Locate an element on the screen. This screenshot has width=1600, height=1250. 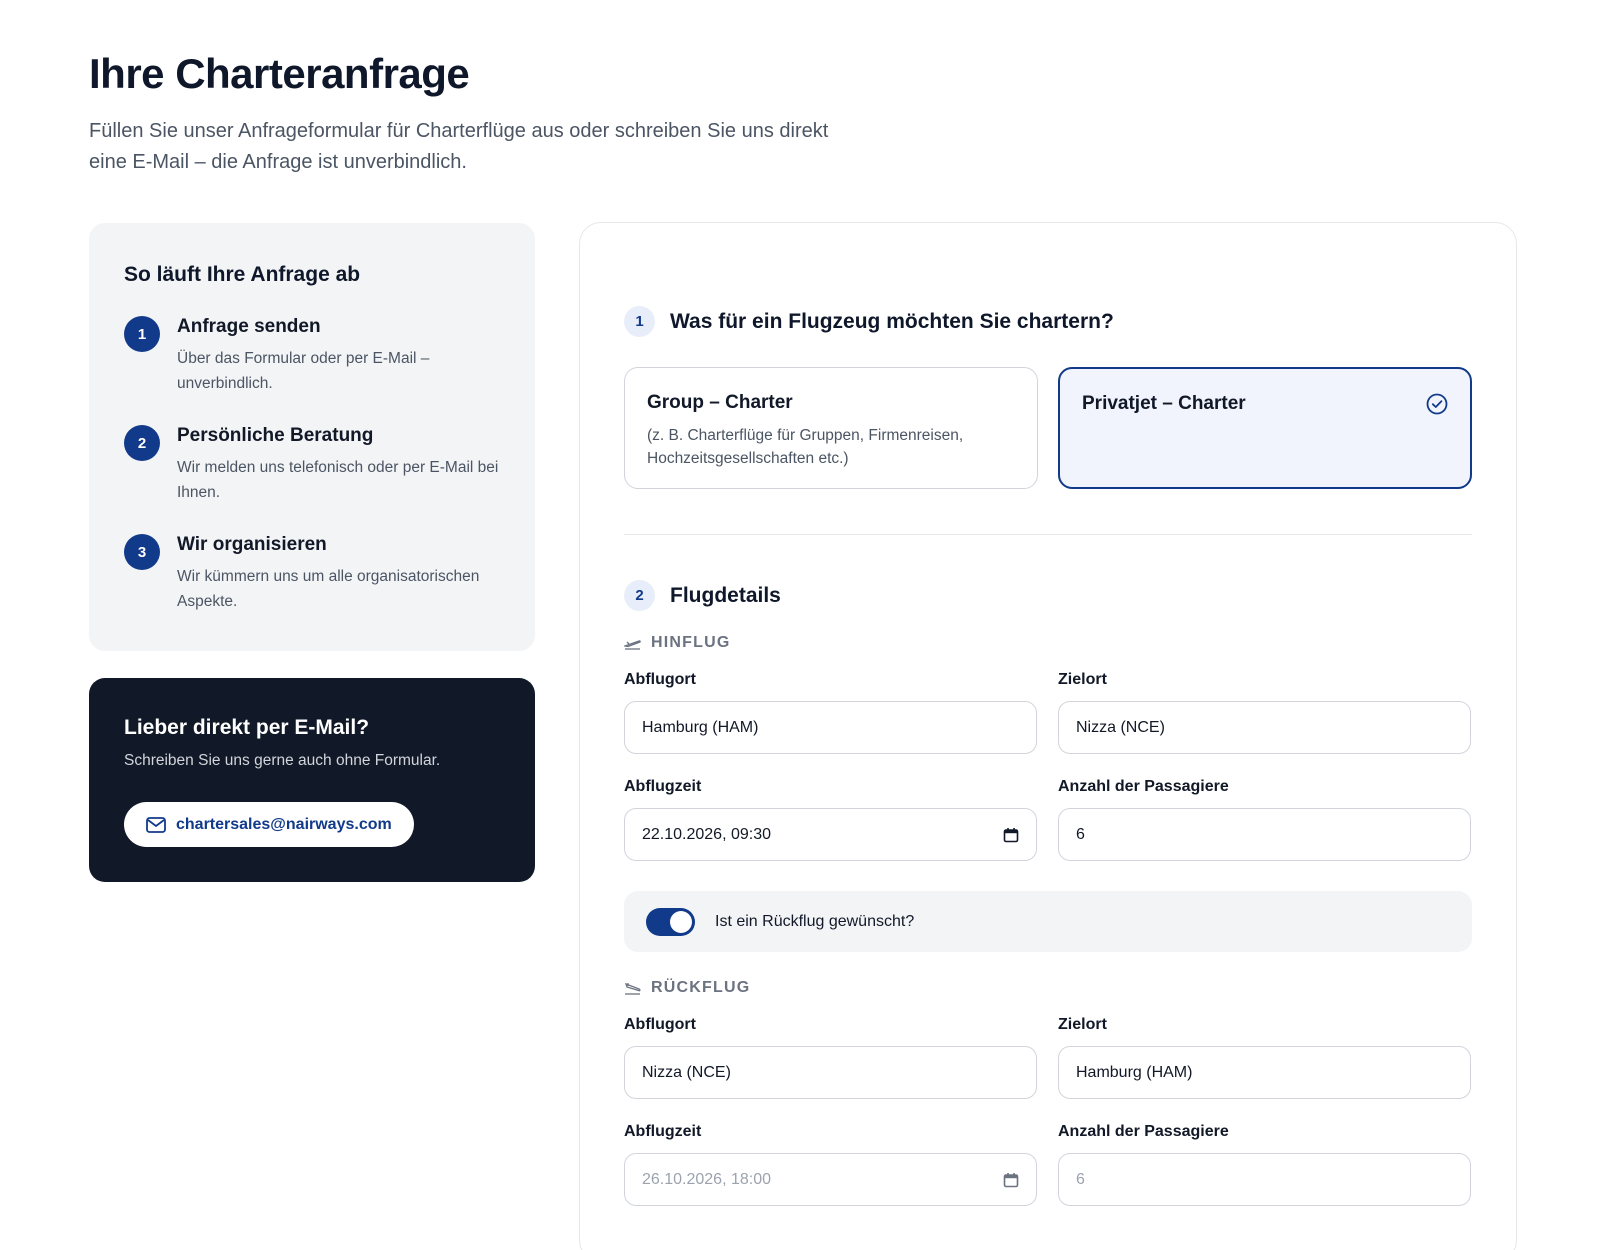
return-from-input: Nizza (NCE) is located at coordinates (830, 1072).